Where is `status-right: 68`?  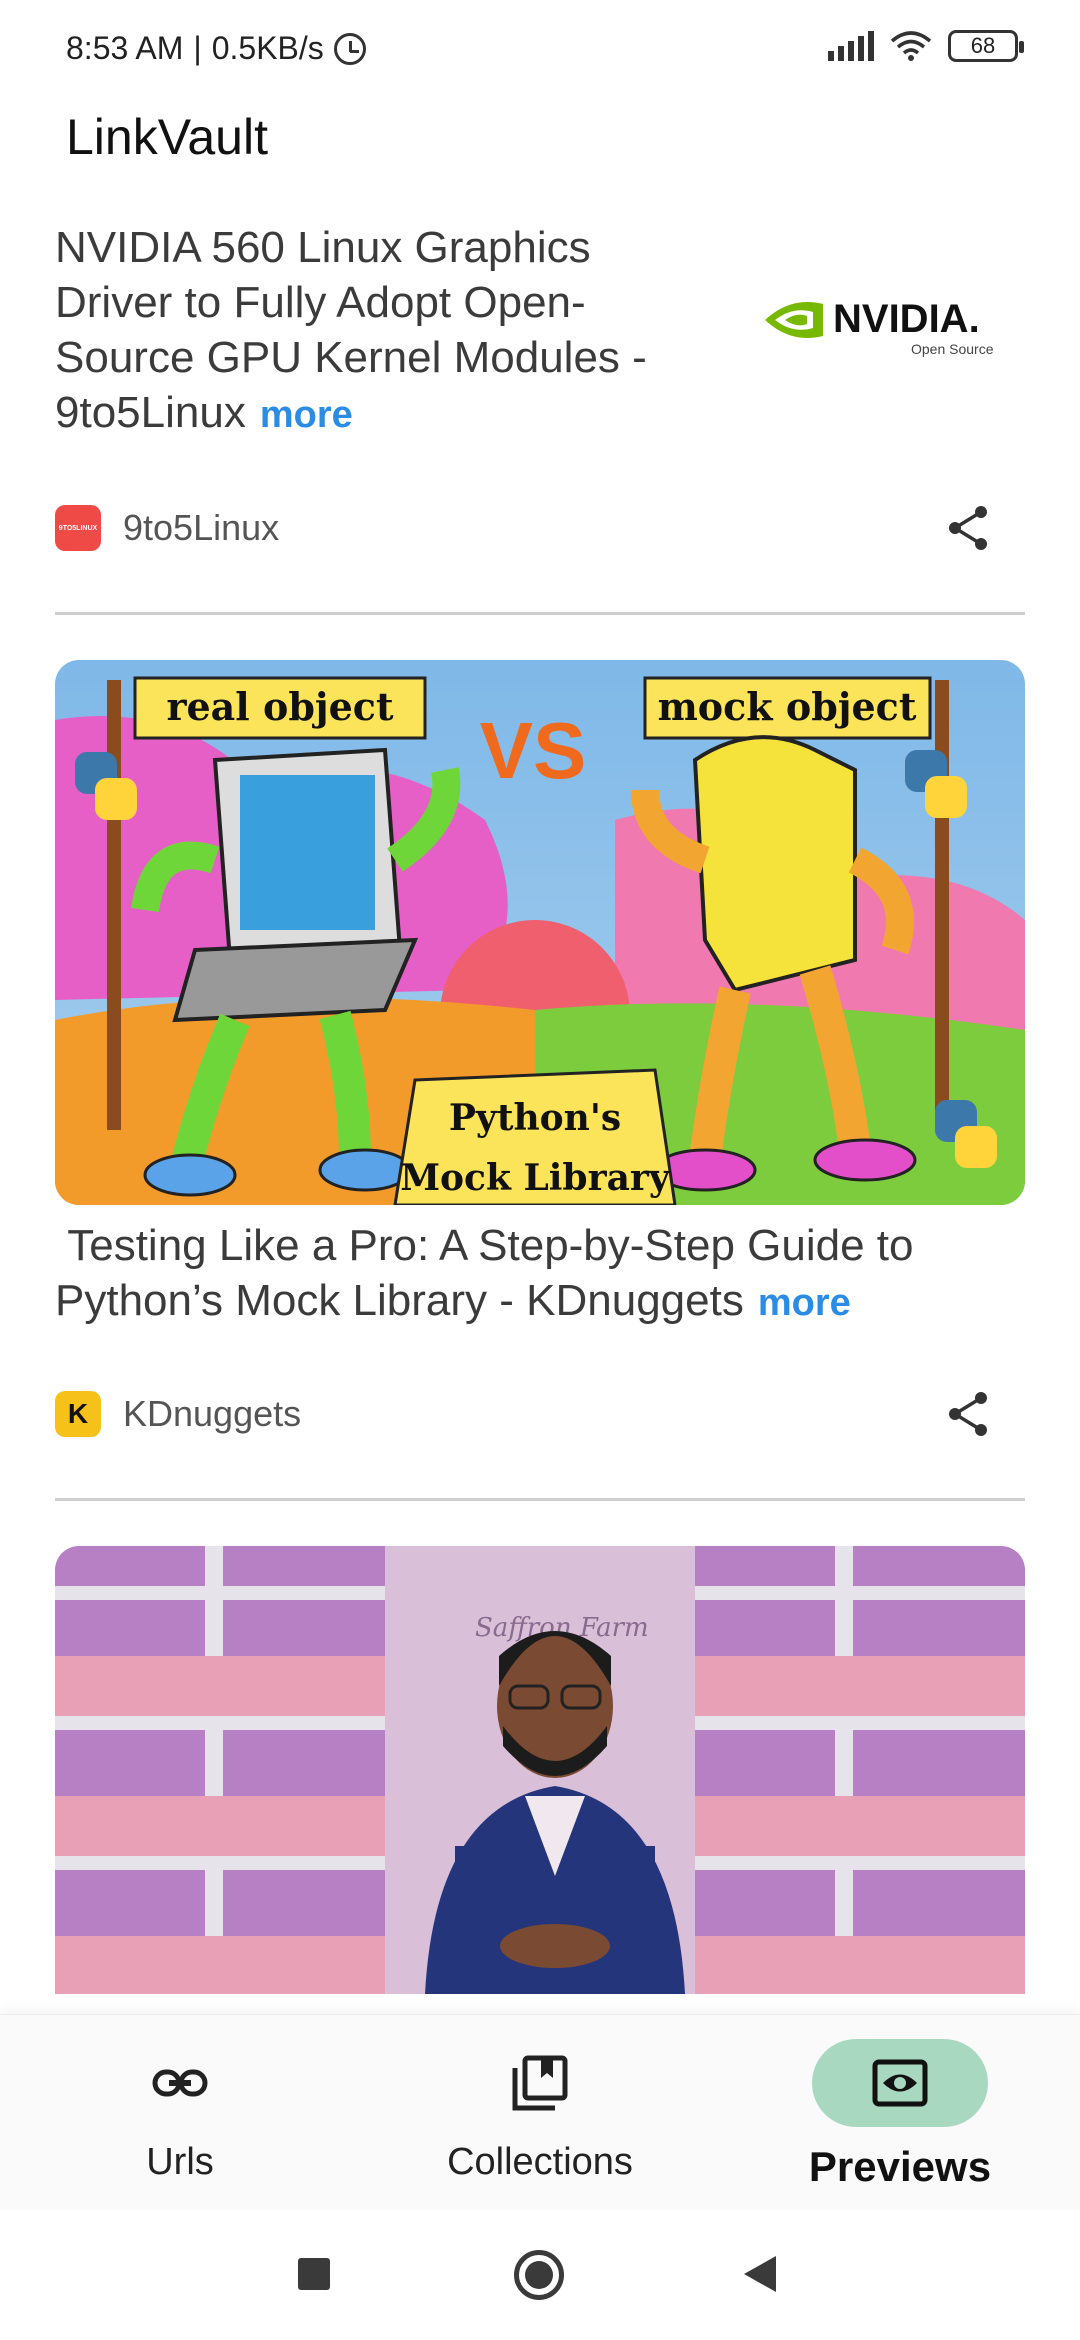
status-right: 68 is located at coordinates (926, 46).